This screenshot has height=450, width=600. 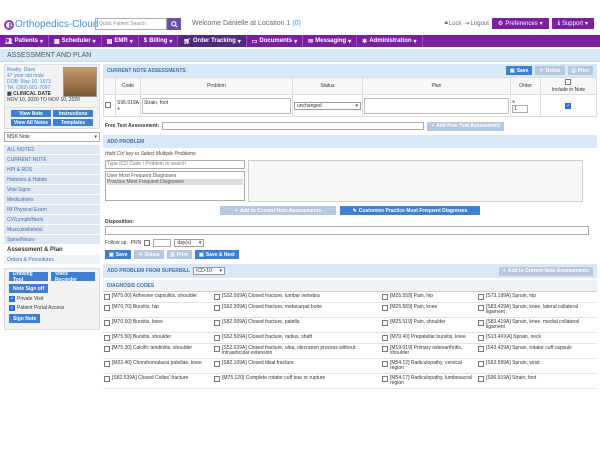 I want to click on diagnosis-code-item: [M70.50] Bursitis, knee, so click(x=158, y=325).